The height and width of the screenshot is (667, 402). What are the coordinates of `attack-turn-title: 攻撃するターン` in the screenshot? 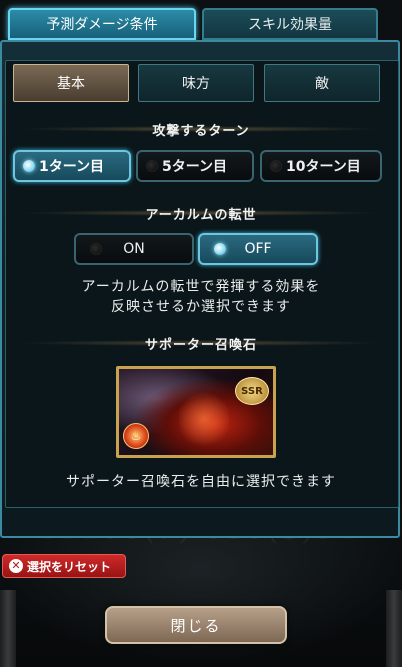 It's located at (201, 131).